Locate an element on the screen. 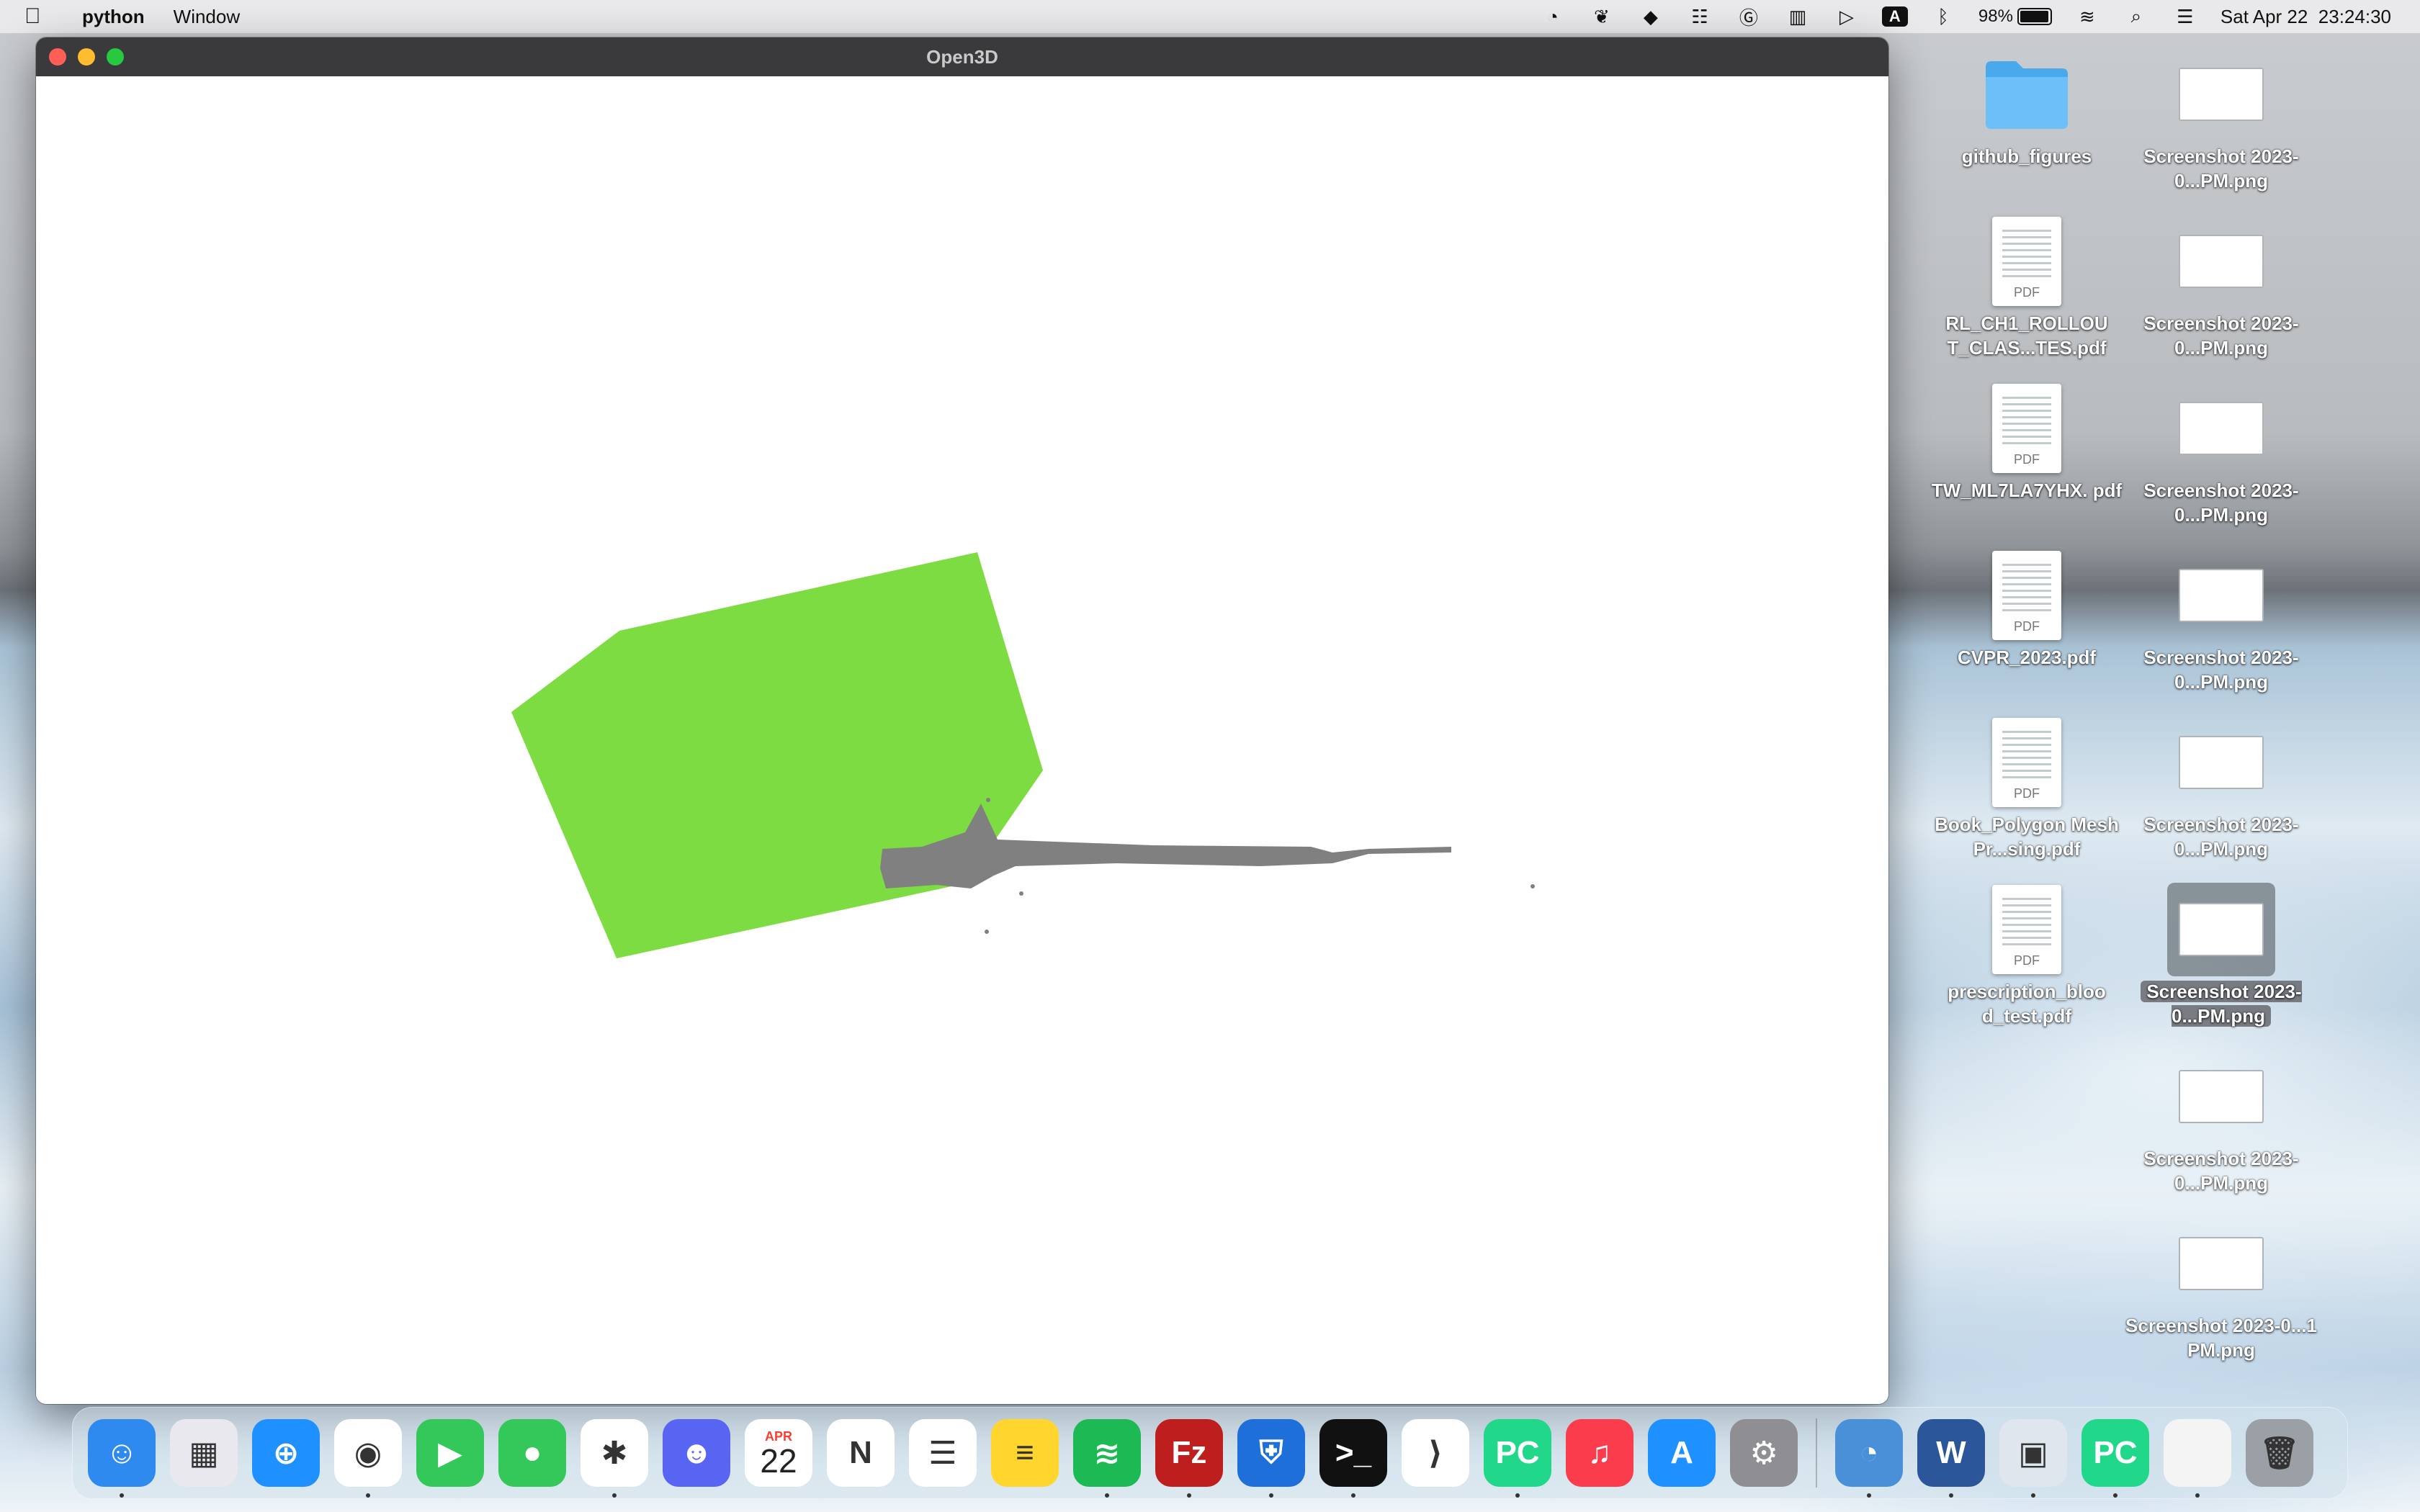 The image size is (2420, 1512). control-center-icon: ☰ is located at coordinates (2185, 16).